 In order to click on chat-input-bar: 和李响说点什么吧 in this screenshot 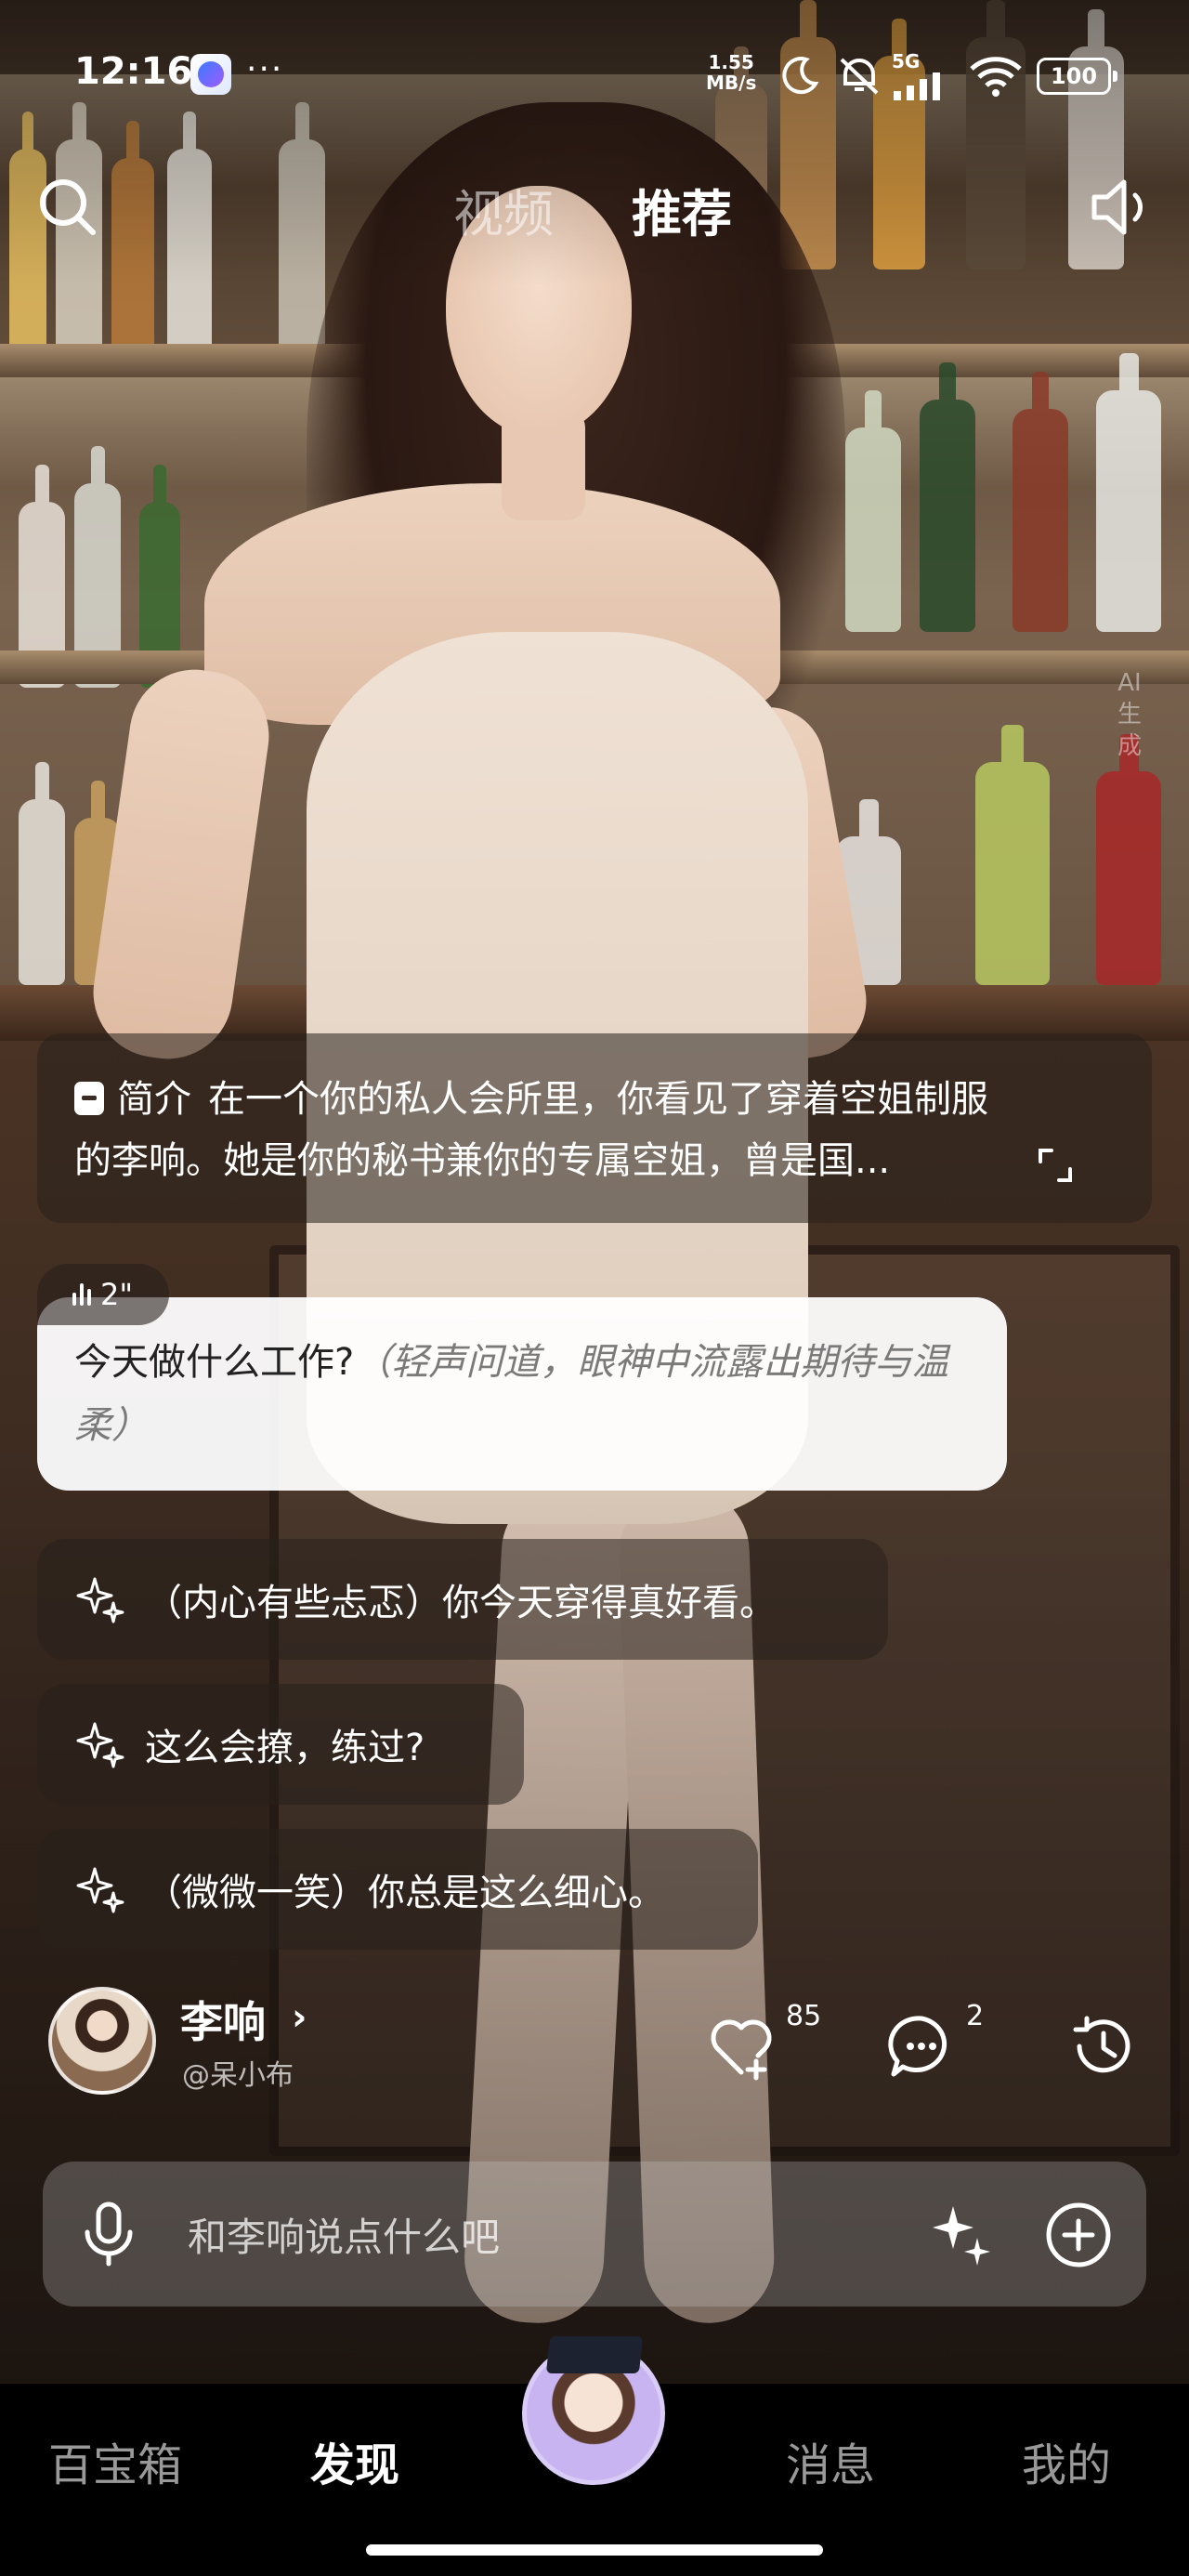, I will do `click(594, 2234)`.